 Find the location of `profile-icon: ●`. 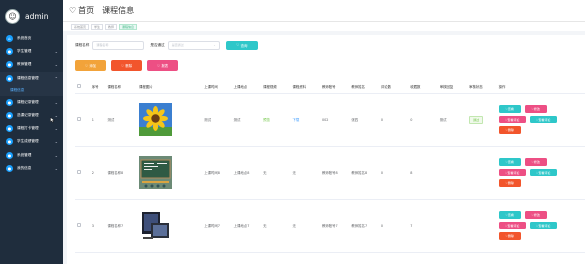

profile-icon: ● is located at coordinates (9, 168).